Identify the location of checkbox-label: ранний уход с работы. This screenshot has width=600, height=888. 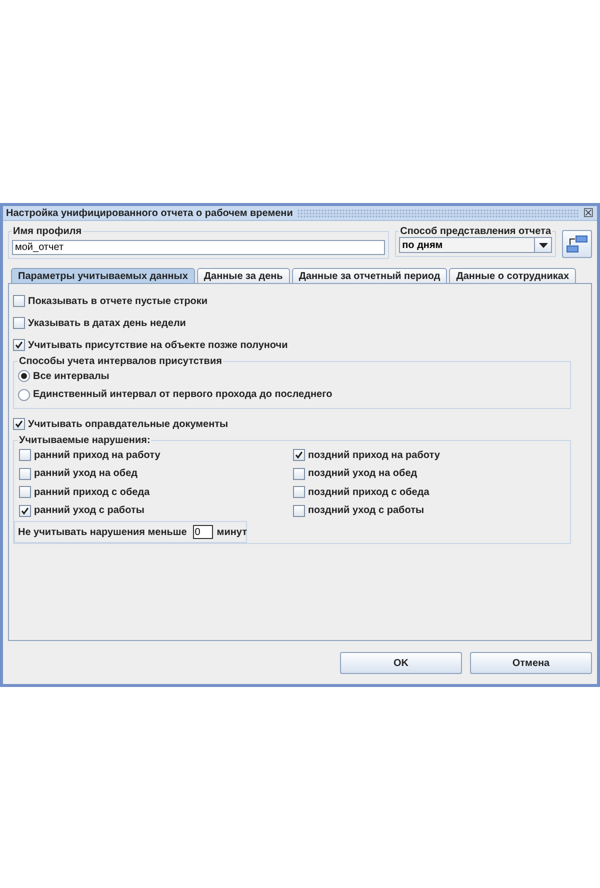
(89, 510).